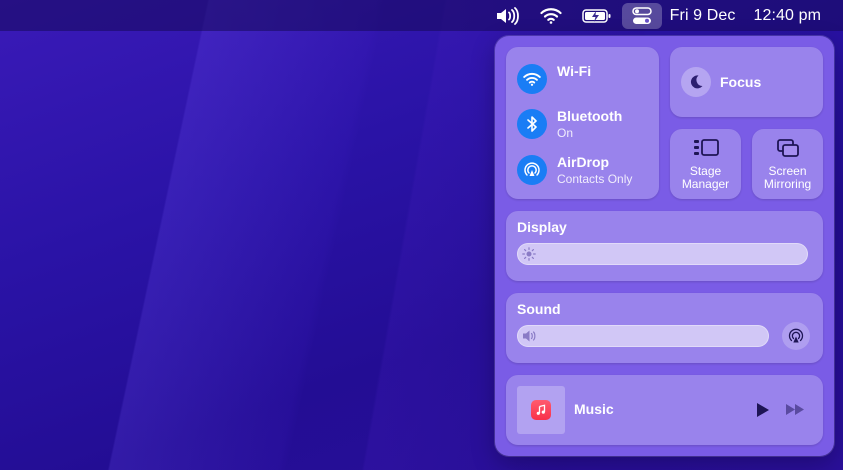 Image resolution: width=843 pixels, height=470 pixels. I want to click on airdrop-icon, so click(532, 170).